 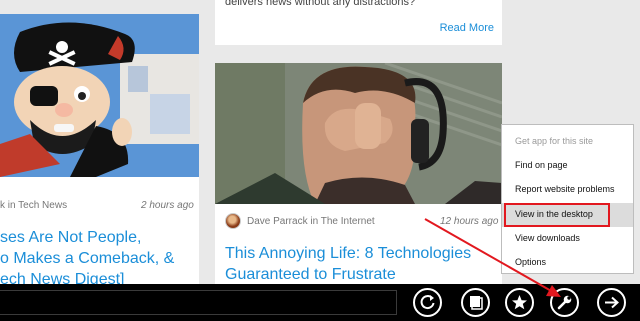 I want to click on article-excerpt: delivers news without any distractions?, so click(x=320, y=4).